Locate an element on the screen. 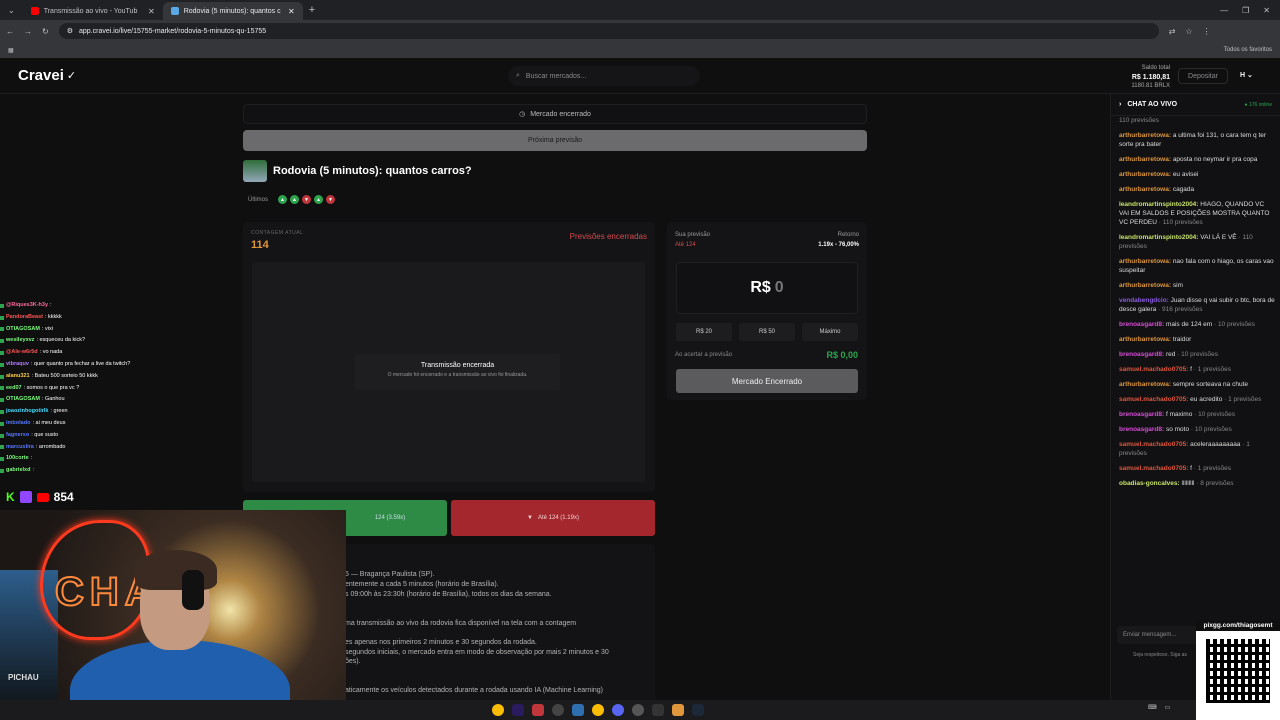 This screenshot has height=720, width=1280. back-icon: ← is located at coordinates (10, 31).